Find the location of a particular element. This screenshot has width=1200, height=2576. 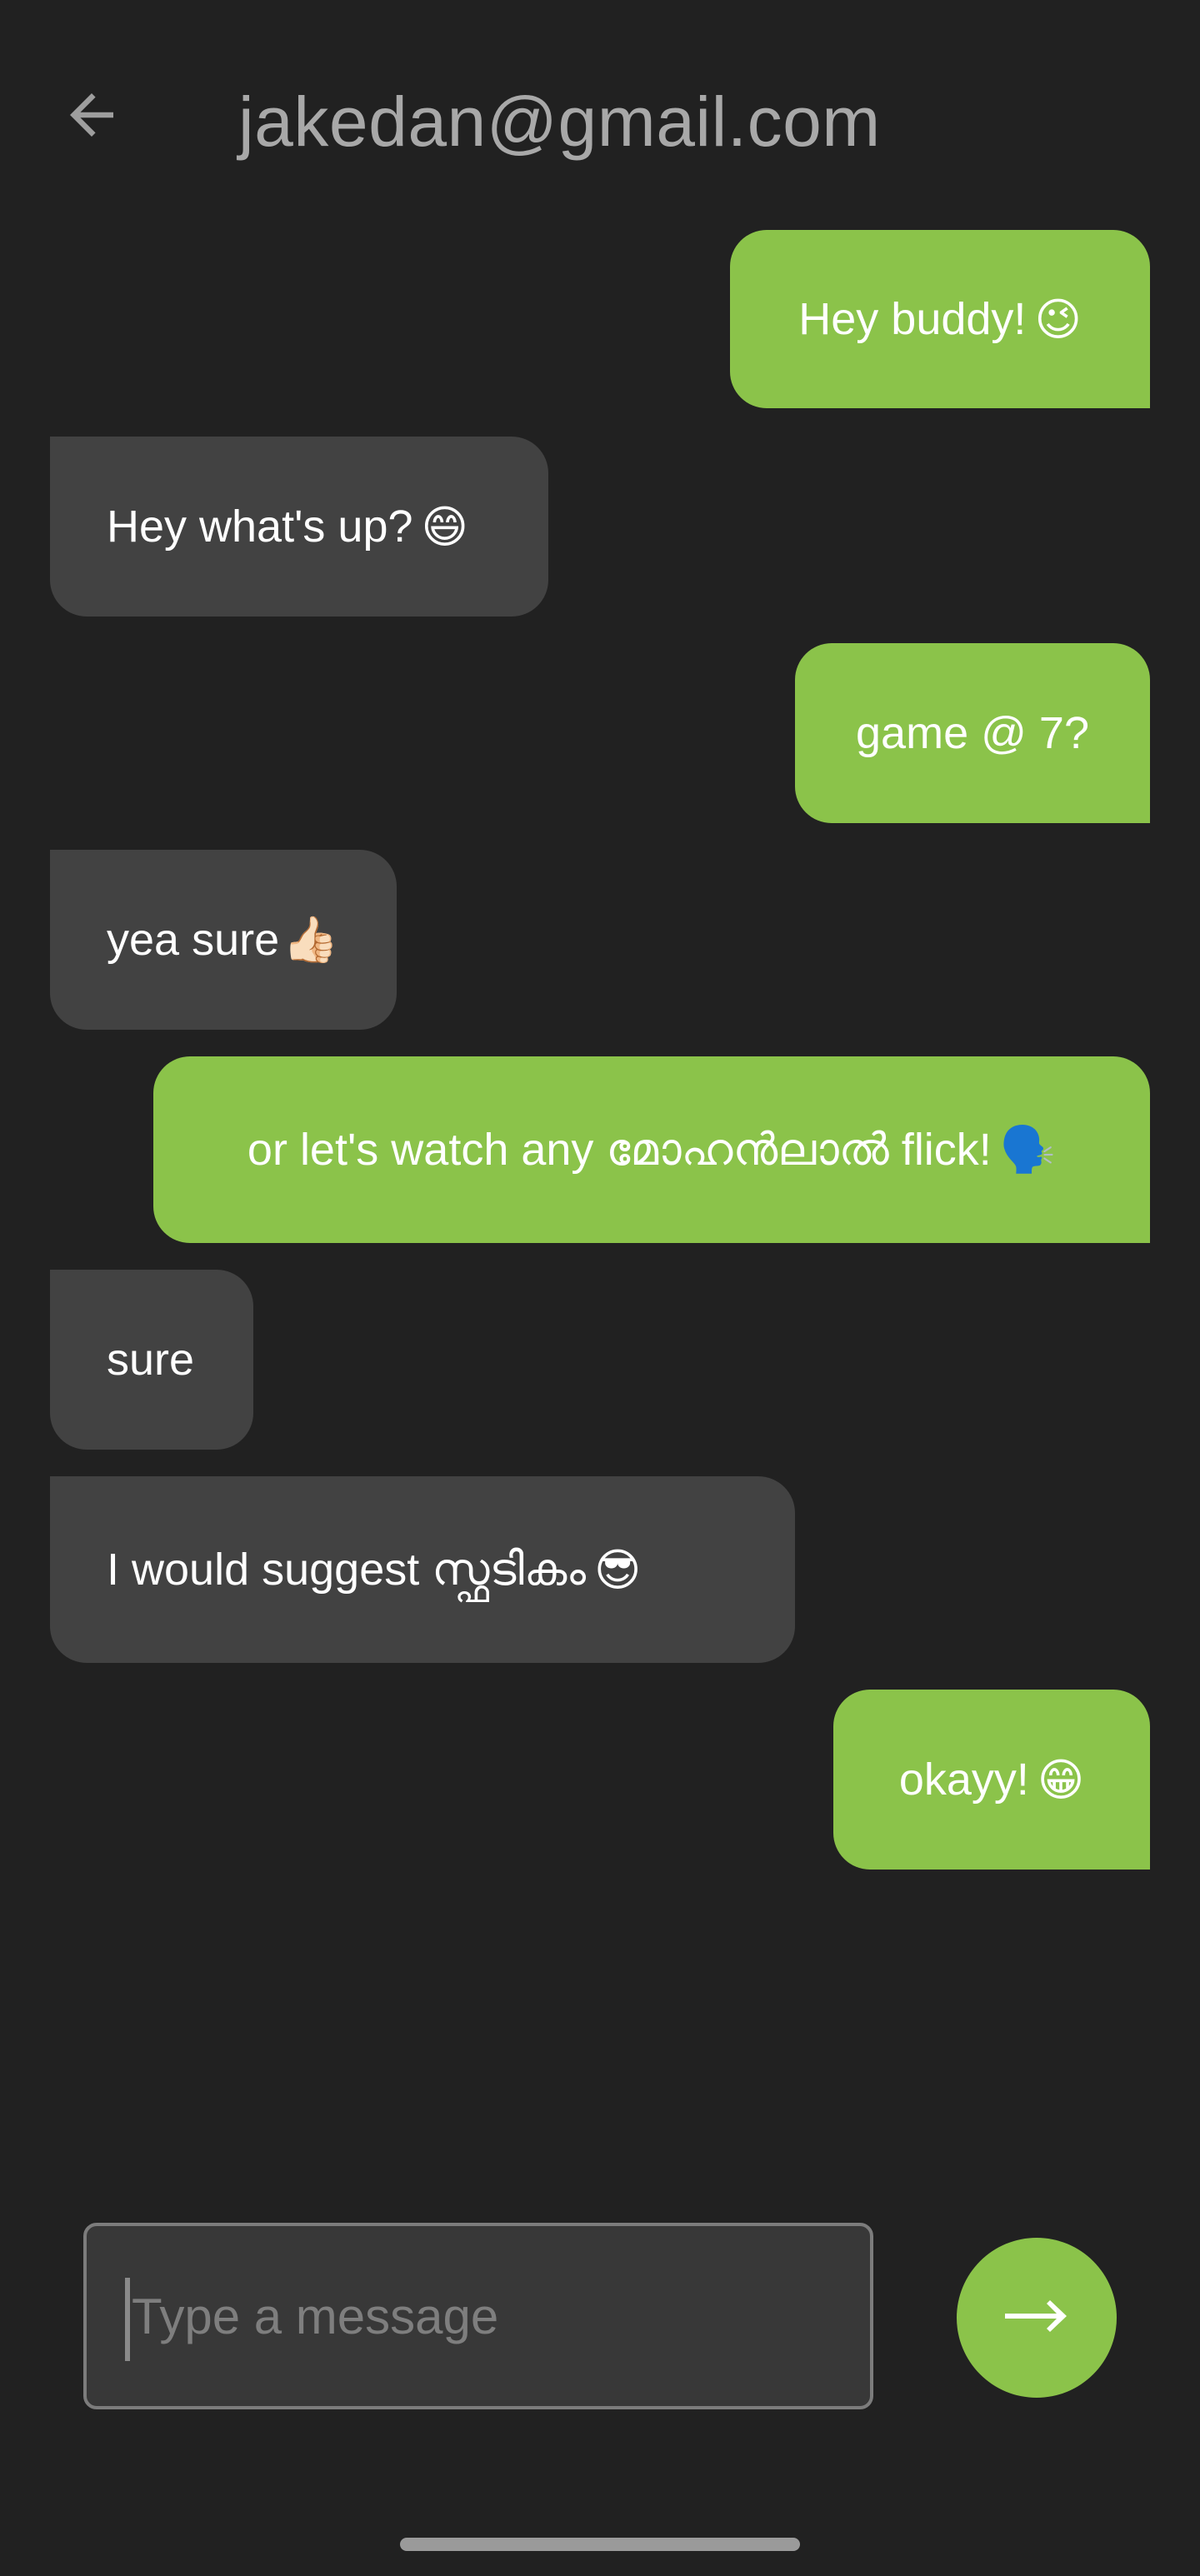

text-cursor is located at coordinates (127, 2319).